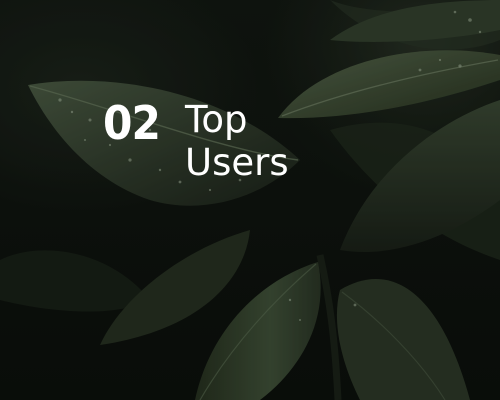  I want to click on section-heading: 02 Top Users, so click(196, 140).